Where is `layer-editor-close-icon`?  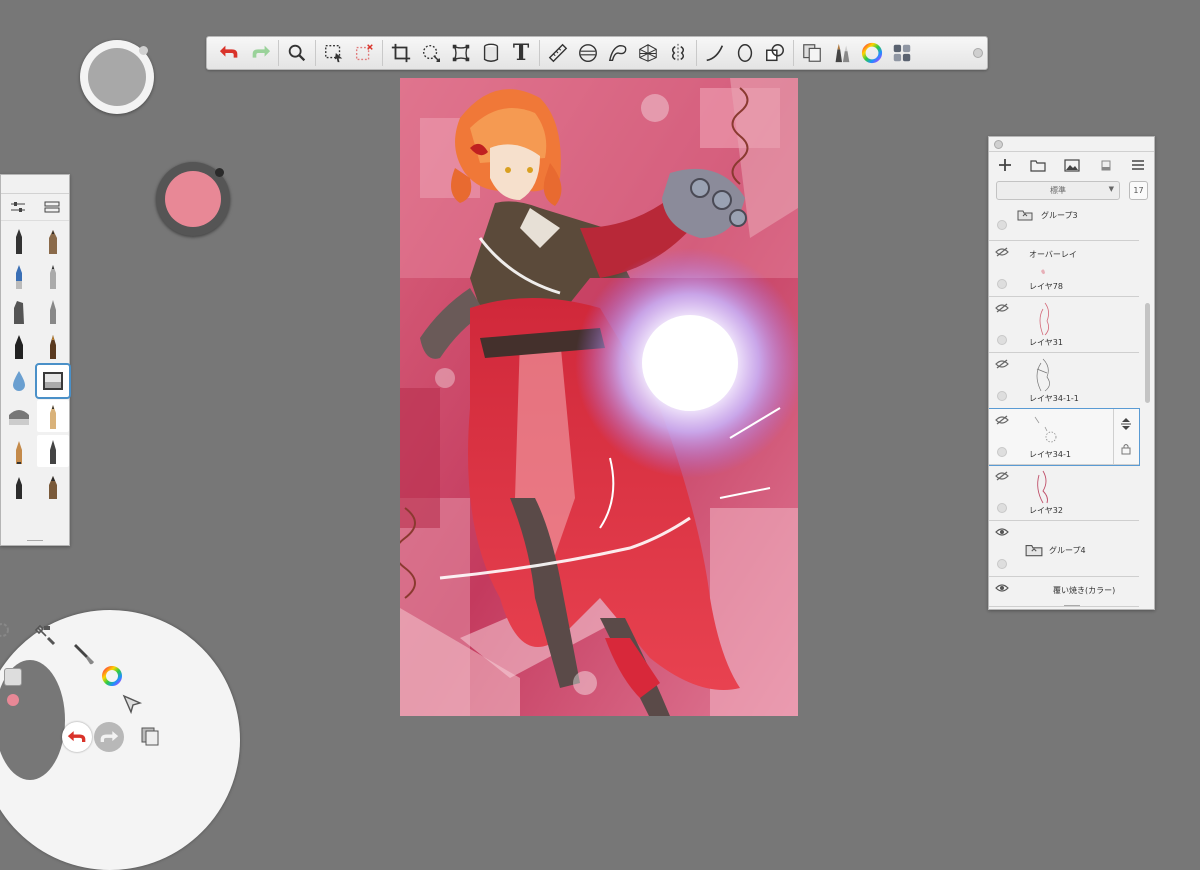
layer-editor-close-icon is located at coordinates (998, 144).